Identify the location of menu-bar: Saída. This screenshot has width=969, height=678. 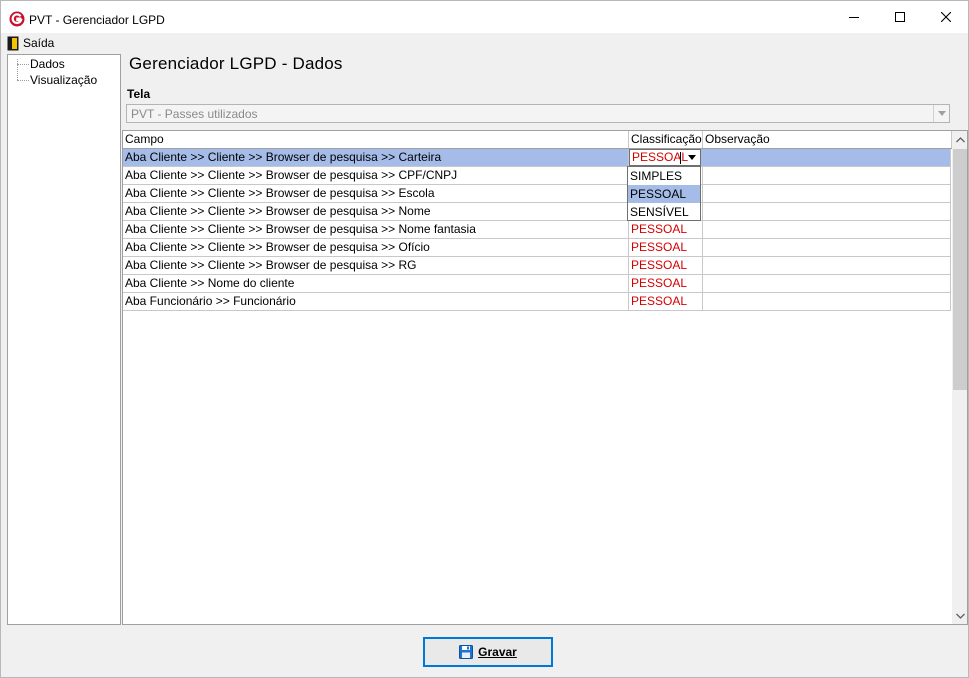
(484, 43).